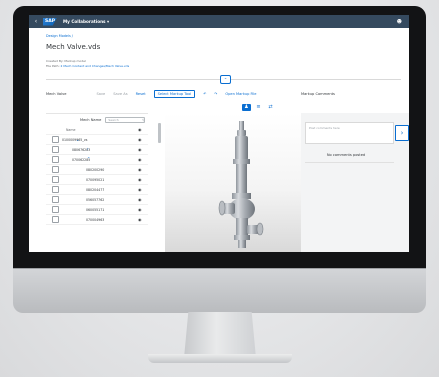  What do you see at coordinates (120, 94) in the screenshot?
I see `save-as-button: Save As` at bounding box center [120, 94].